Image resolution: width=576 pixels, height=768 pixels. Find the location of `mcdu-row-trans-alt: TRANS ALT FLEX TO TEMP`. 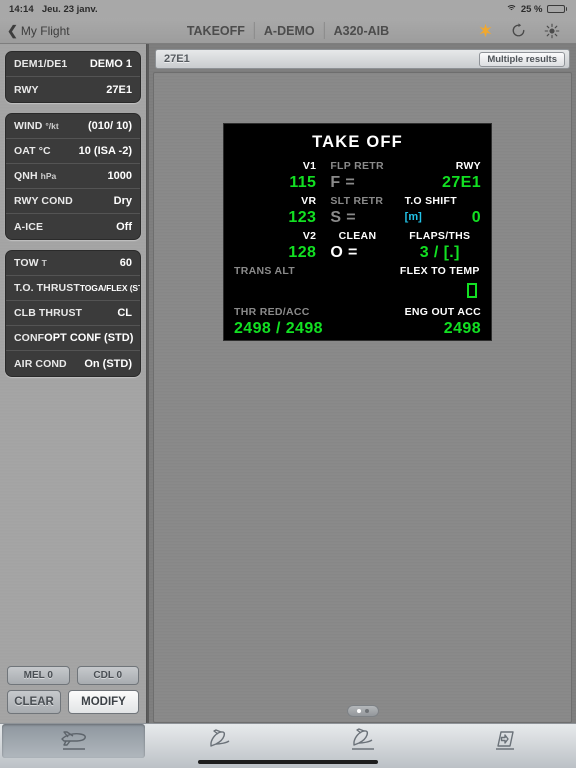

mcdu-row-trans-alt: TRANS ALT FLEX TO TEMP is located at coordinates (357, 281).